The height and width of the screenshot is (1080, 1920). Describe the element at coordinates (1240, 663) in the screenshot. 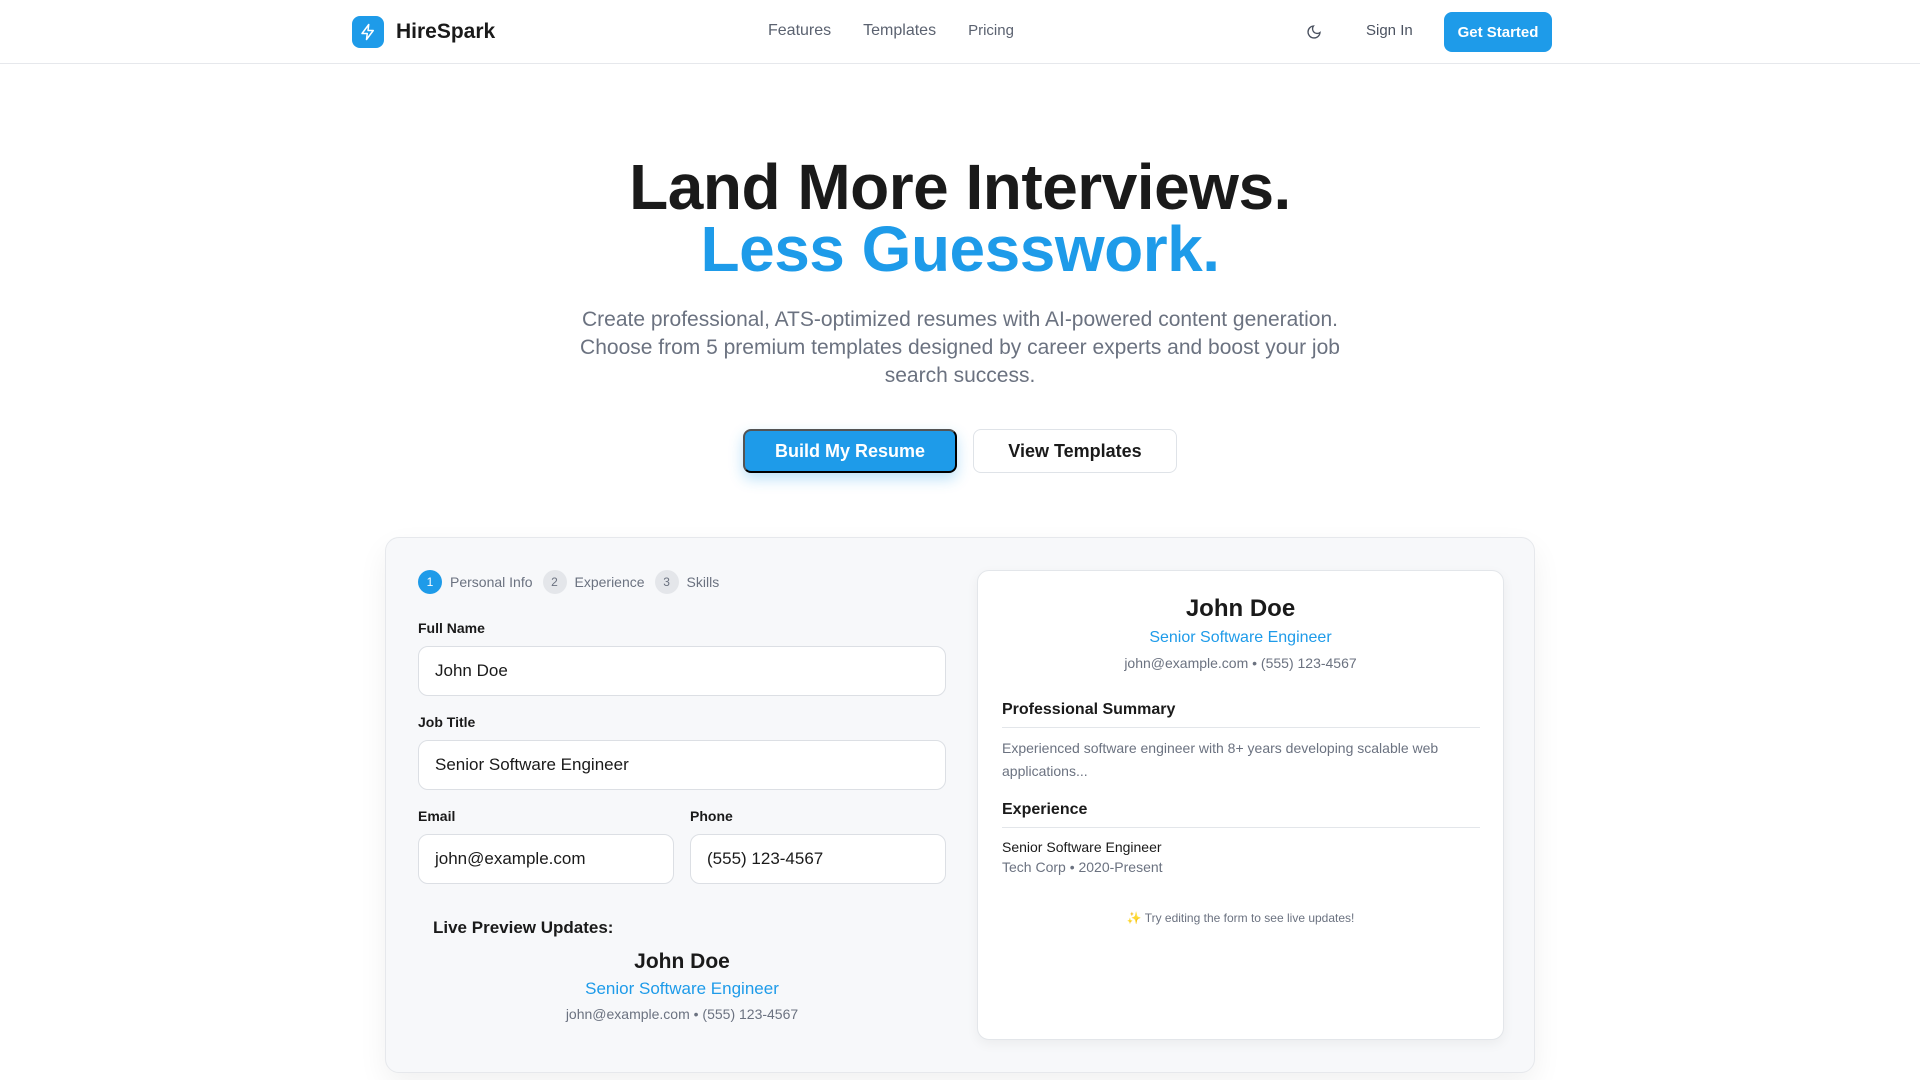

I see `preview-contact: john@example.com • (555) 123-4567` at that location.